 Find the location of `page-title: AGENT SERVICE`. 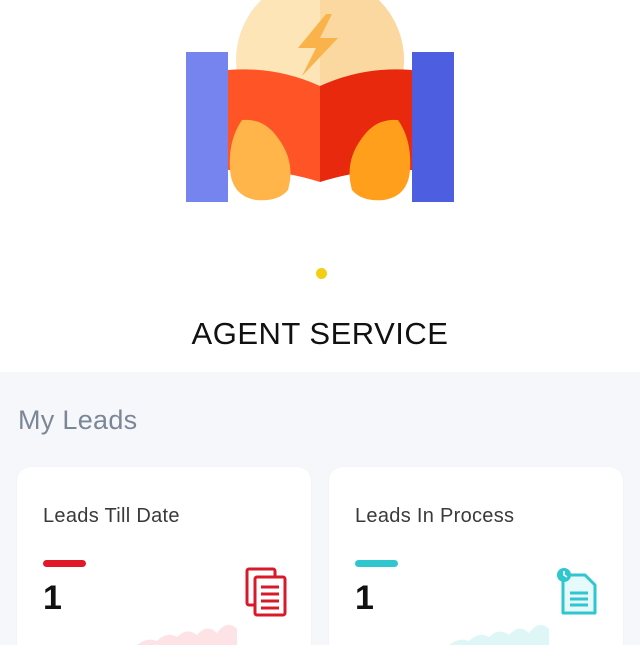

page-title: AGENT SERVICE is located at coordinates (320, 333).